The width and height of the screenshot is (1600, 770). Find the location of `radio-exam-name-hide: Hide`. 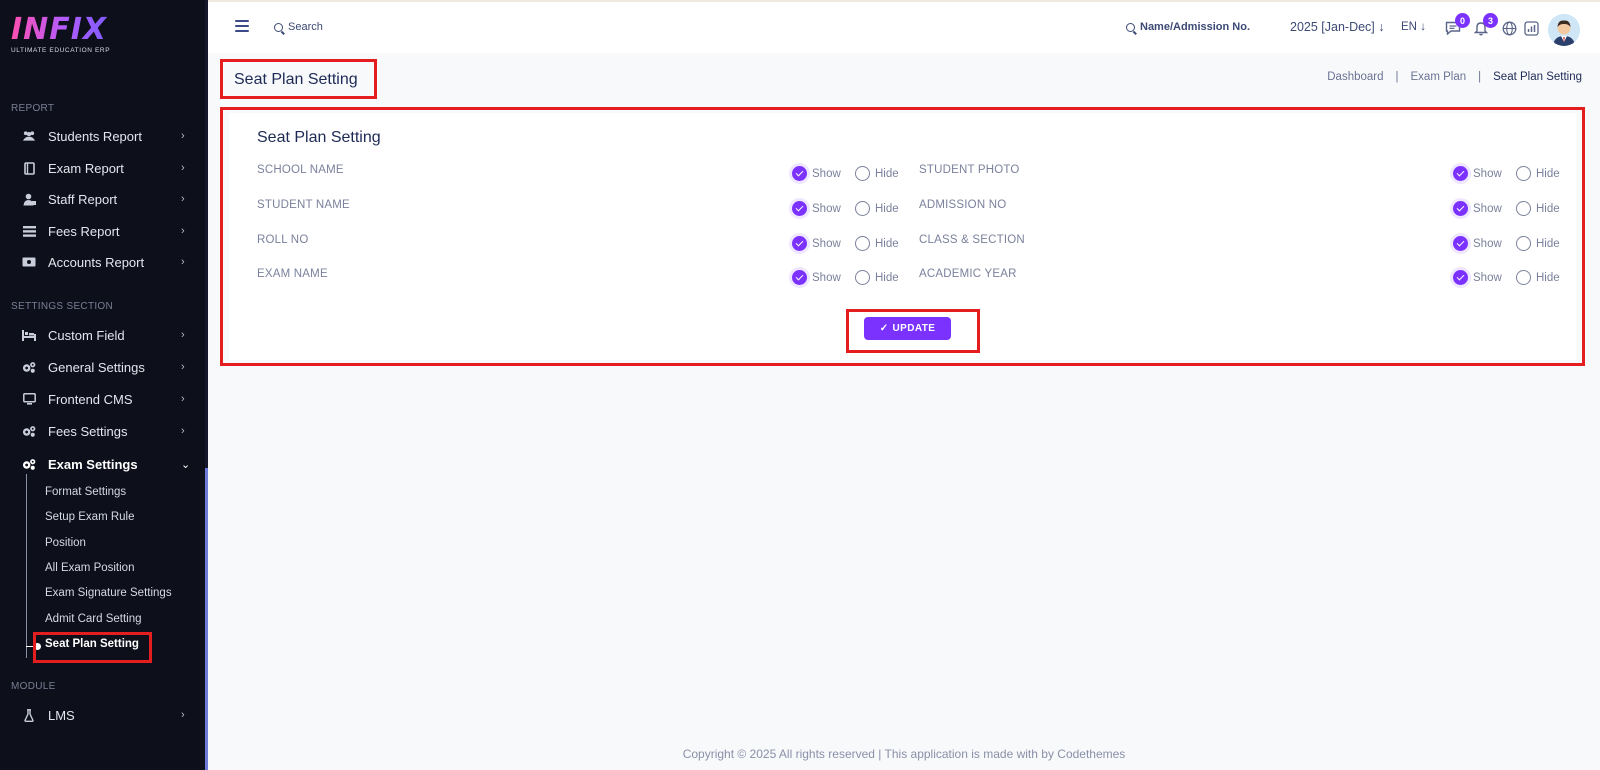

radio-exam-name-hide: Hide is located at coordinates (877, 277).